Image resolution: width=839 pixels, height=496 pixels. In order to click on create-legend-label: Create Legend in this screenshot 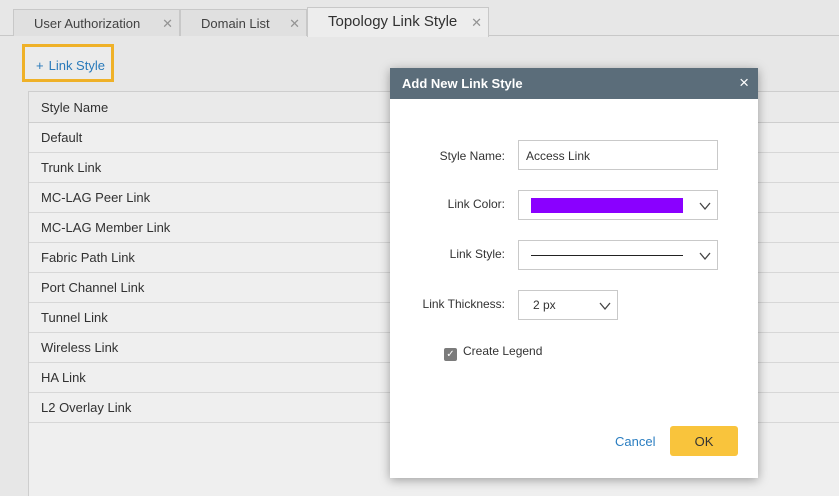, I will do `click(503, 351)`.